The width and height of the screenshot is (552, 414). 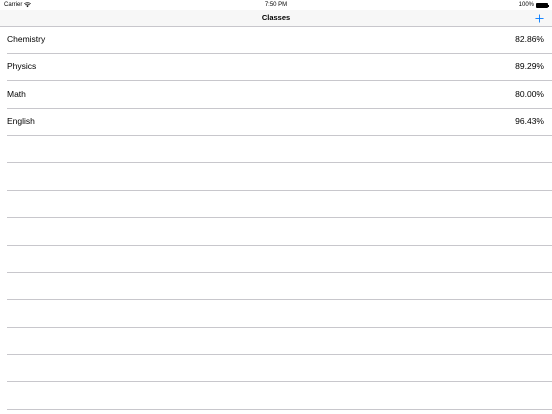 I want to click on class-name: Math, so click(x=16, y=93).